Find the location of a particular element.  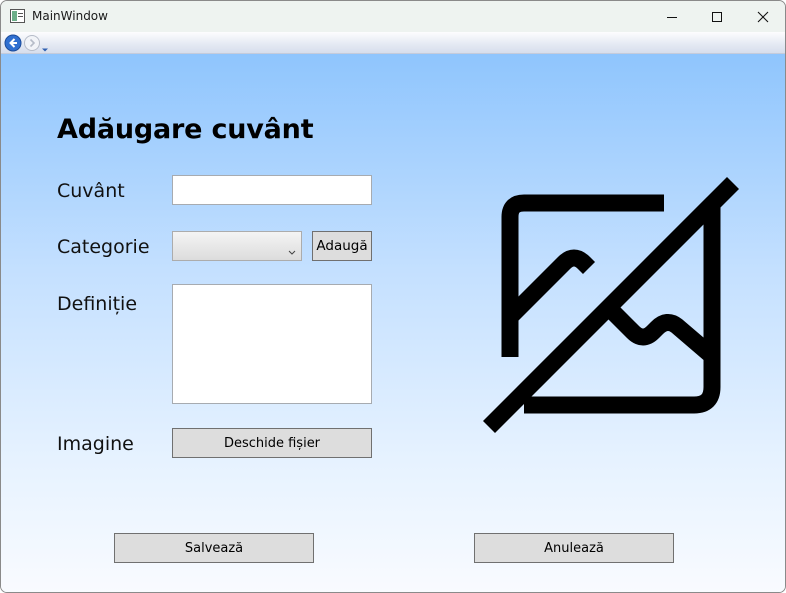

chevron-down-icon is located at coordinates (292, 249).